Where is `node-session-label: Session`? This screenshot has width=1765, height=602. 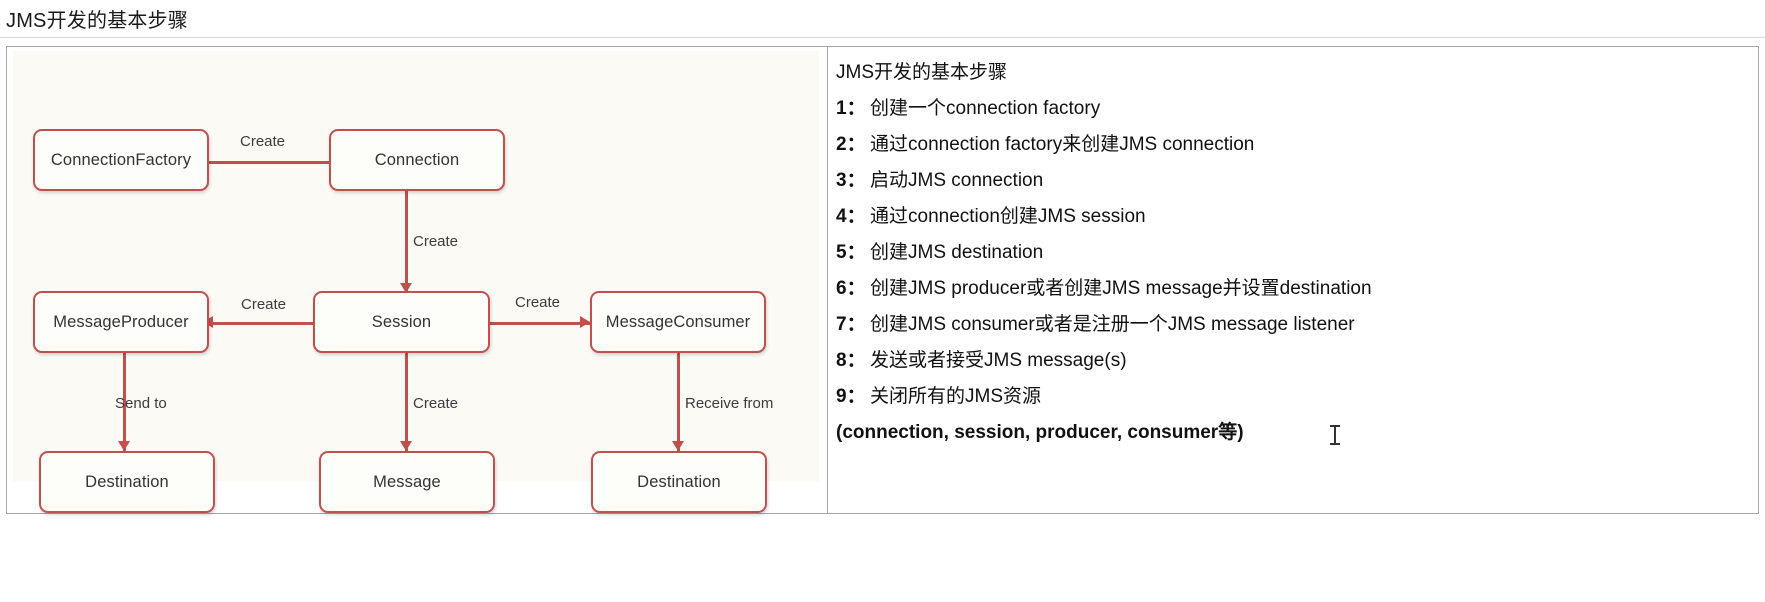
node-session-label: Session is located at coordinates (401, 321).